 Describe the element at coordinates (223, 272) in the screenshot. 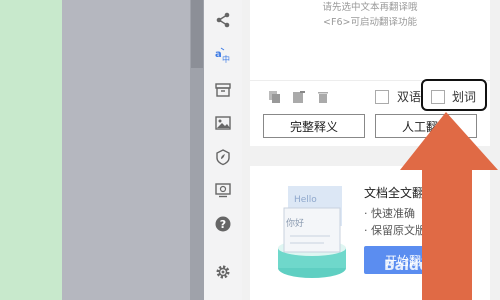

I see `settings-icon` at that location.